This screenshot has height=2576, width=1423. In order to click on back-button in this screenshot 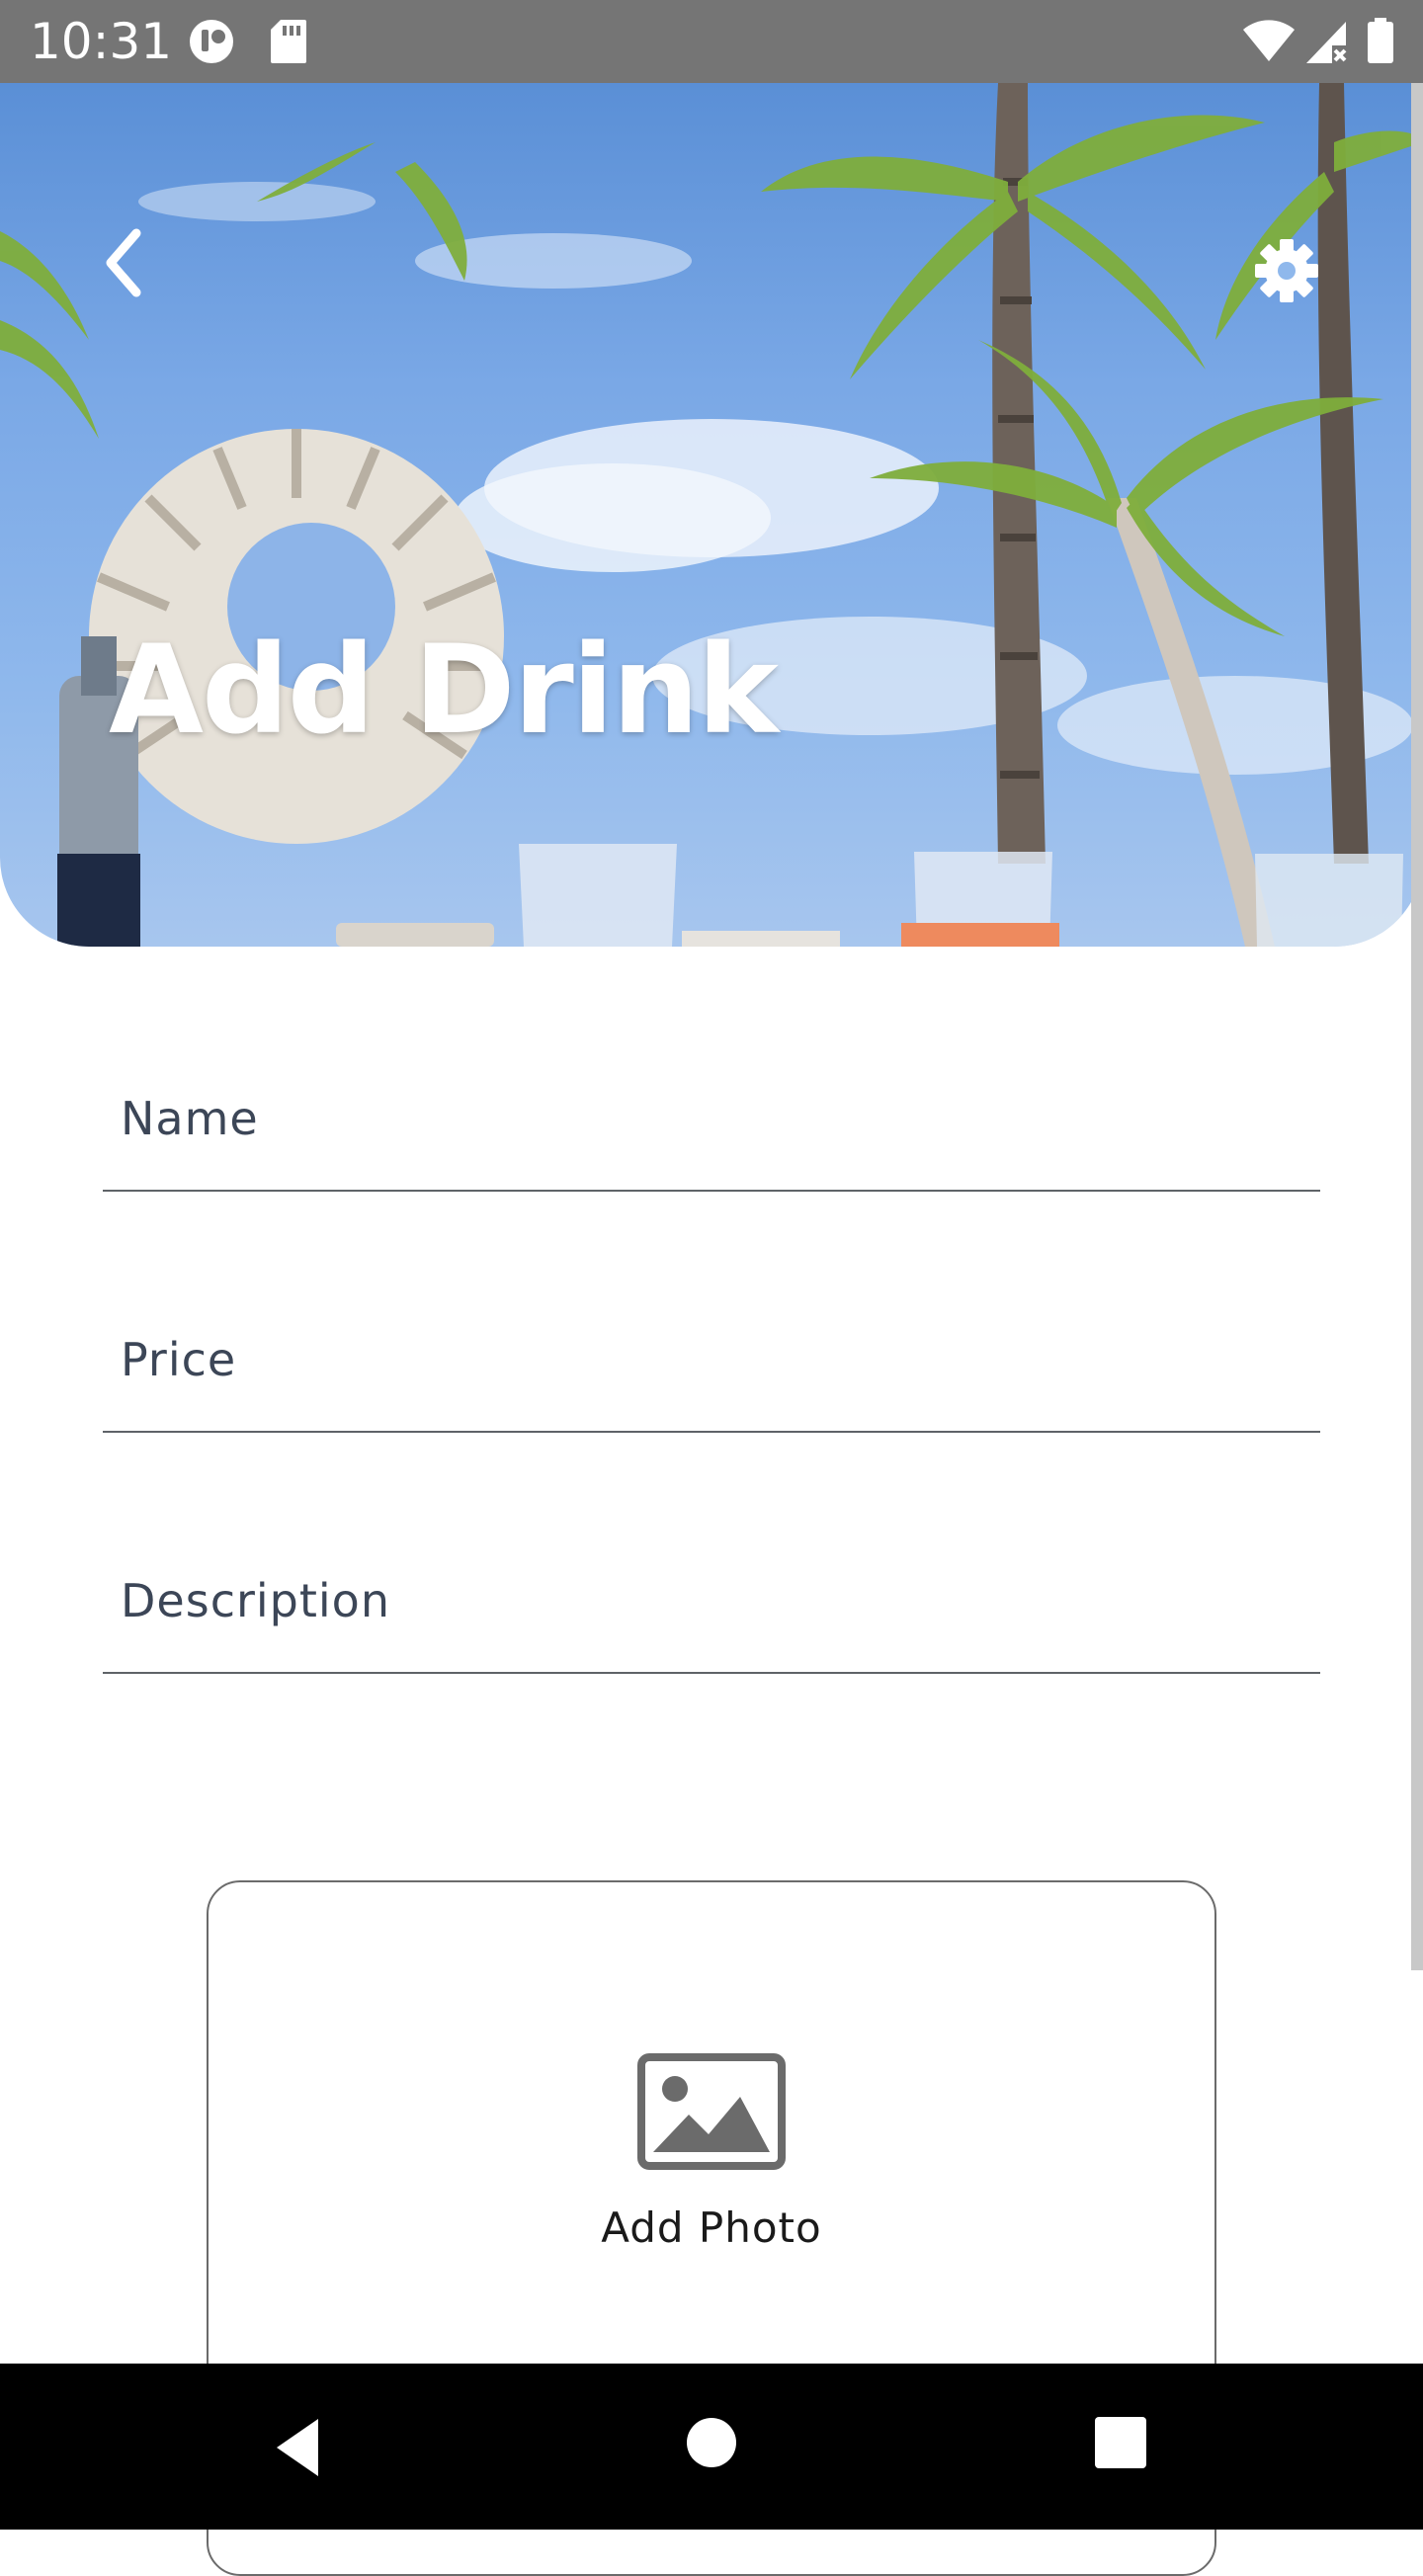, I will do `click(125, 262)`.